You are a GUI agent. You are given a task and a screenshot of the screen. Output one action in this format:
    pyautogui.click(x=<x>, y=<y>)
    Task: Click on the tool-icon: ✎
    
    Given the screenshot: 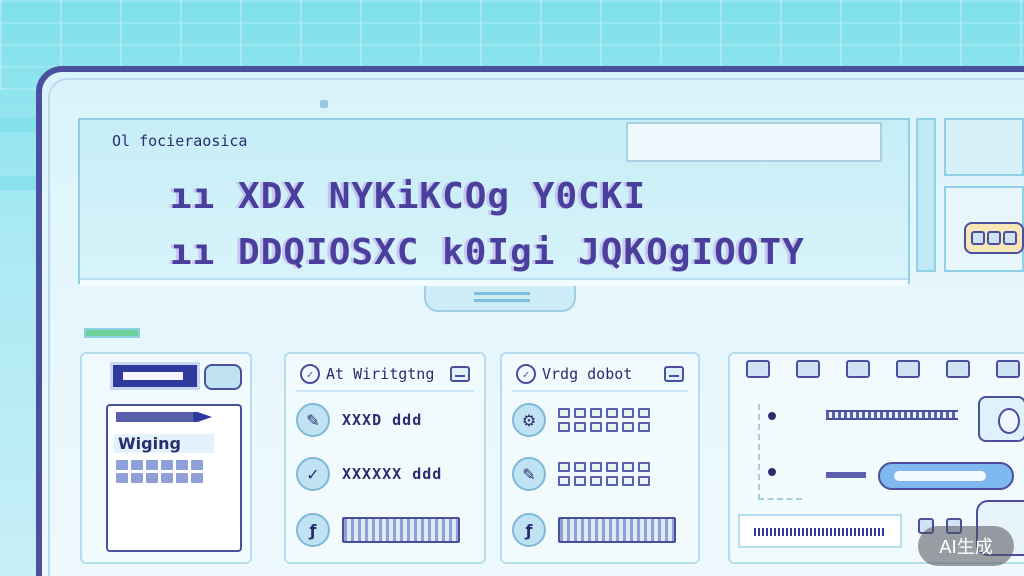 What is the action you would take?
    pyautogui.click(x=529, y=474)
    